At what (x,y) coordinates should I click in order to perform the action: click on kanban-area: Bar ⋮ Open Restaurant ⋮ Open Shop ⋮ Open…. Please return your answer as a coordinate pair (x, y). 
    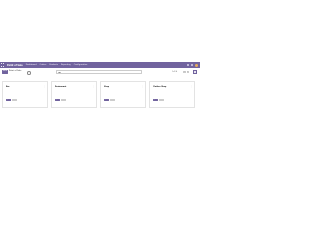
    Looking at the image, I should click on (100, 93).